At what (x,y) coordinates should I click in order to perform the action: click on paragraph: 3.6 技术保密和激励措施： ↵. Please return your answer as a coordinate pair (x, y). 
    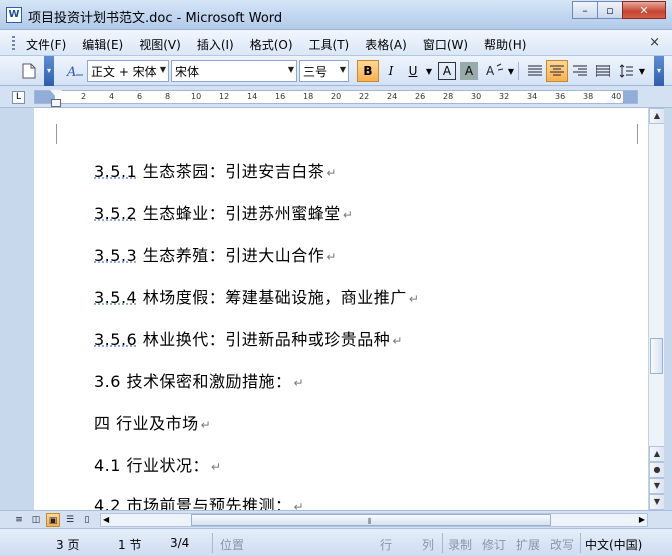
    Looking at the image, I should click on (199, 380).